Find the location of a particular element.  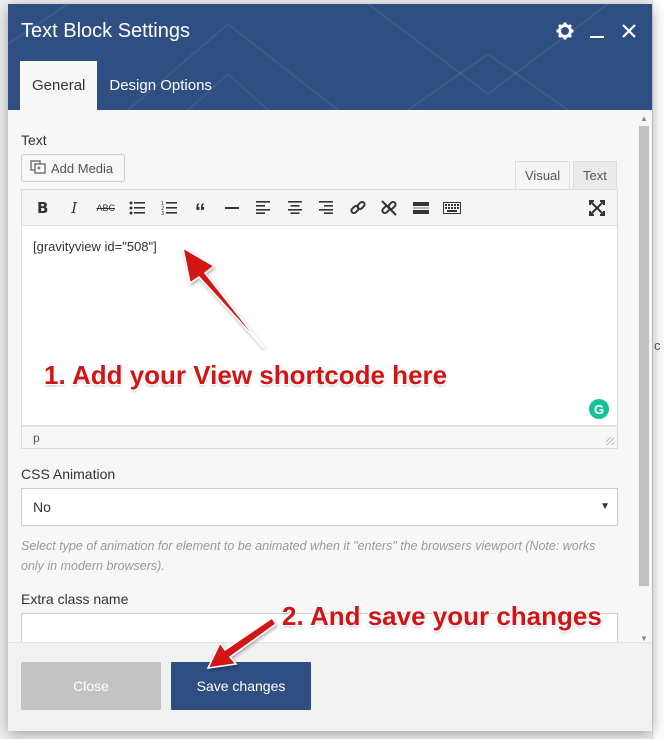

resize-handle is located at coordinates (610, 441).